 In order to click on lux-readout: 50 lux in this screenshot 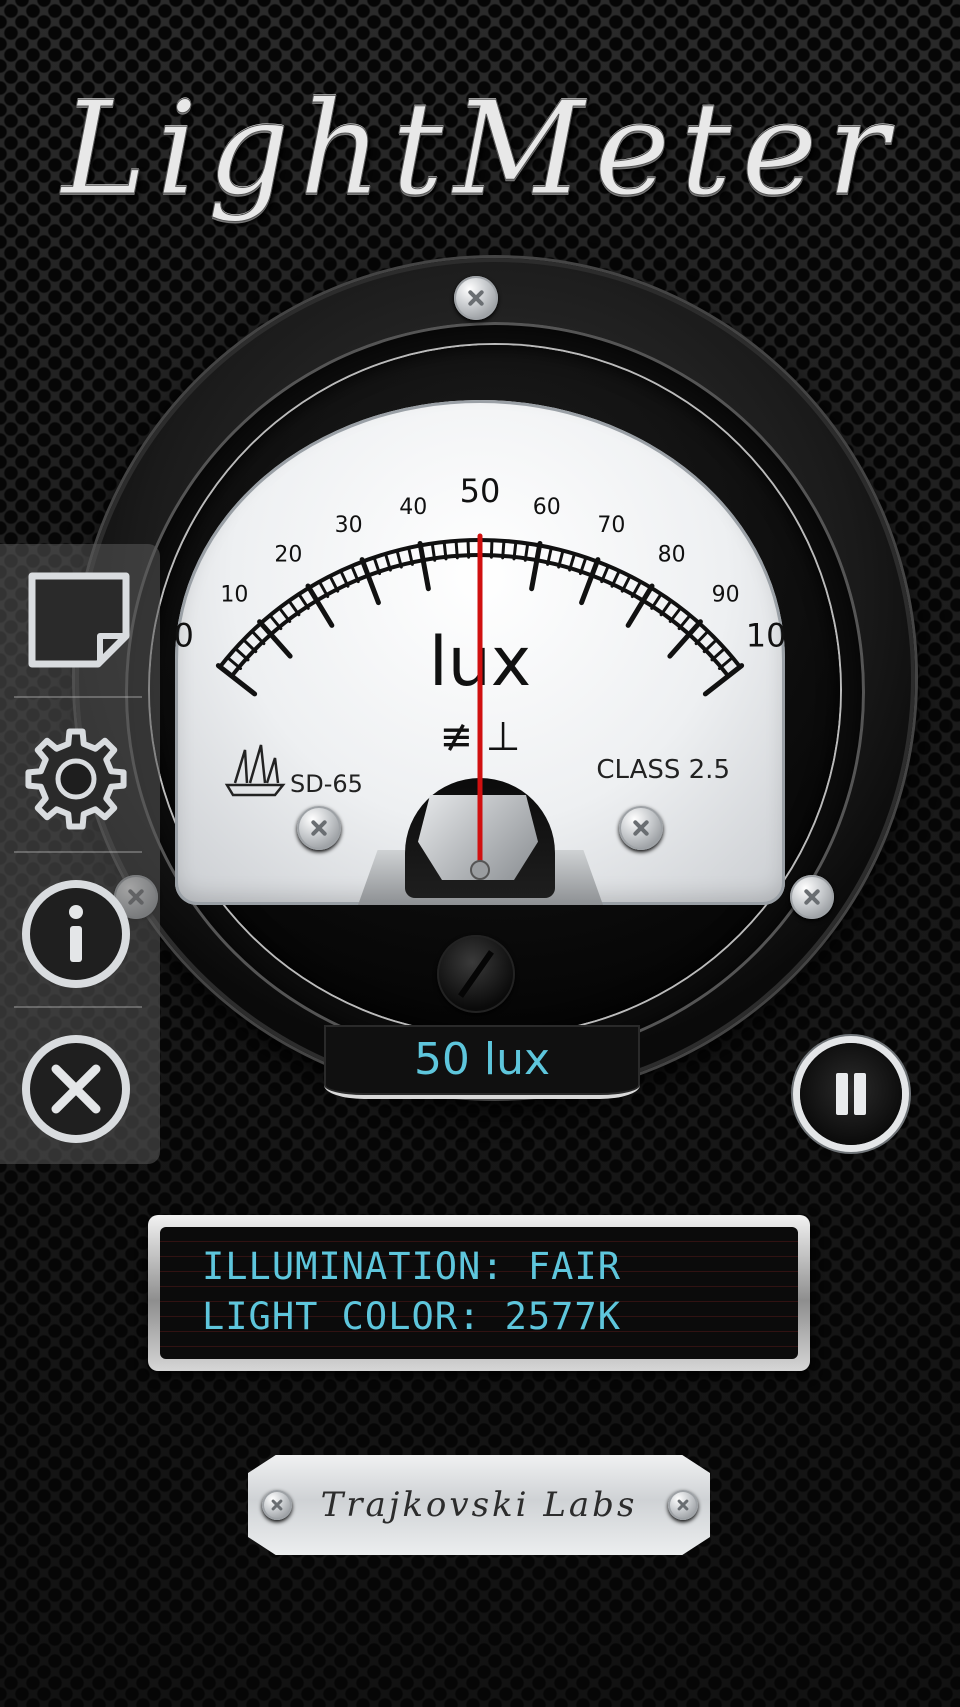, I will do `click(482, 1062)`.